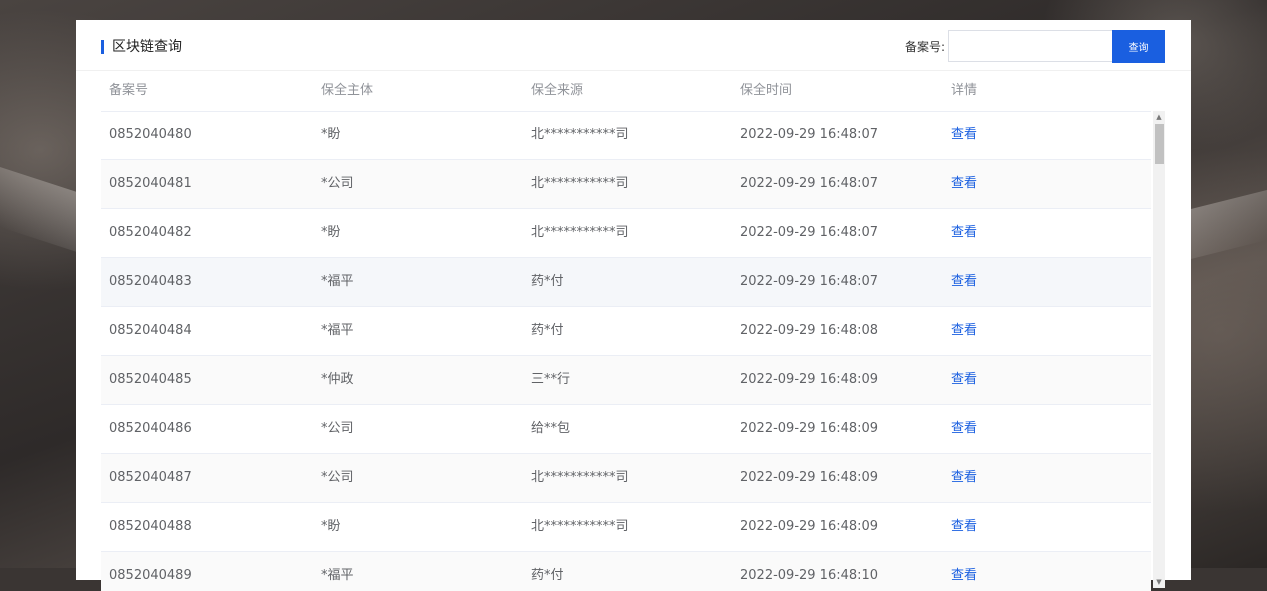 The image size is (1267, 591). Describe the element at coordinates (150, 379) in the screenshot. I see `cell-id: 0852040485` at that location.